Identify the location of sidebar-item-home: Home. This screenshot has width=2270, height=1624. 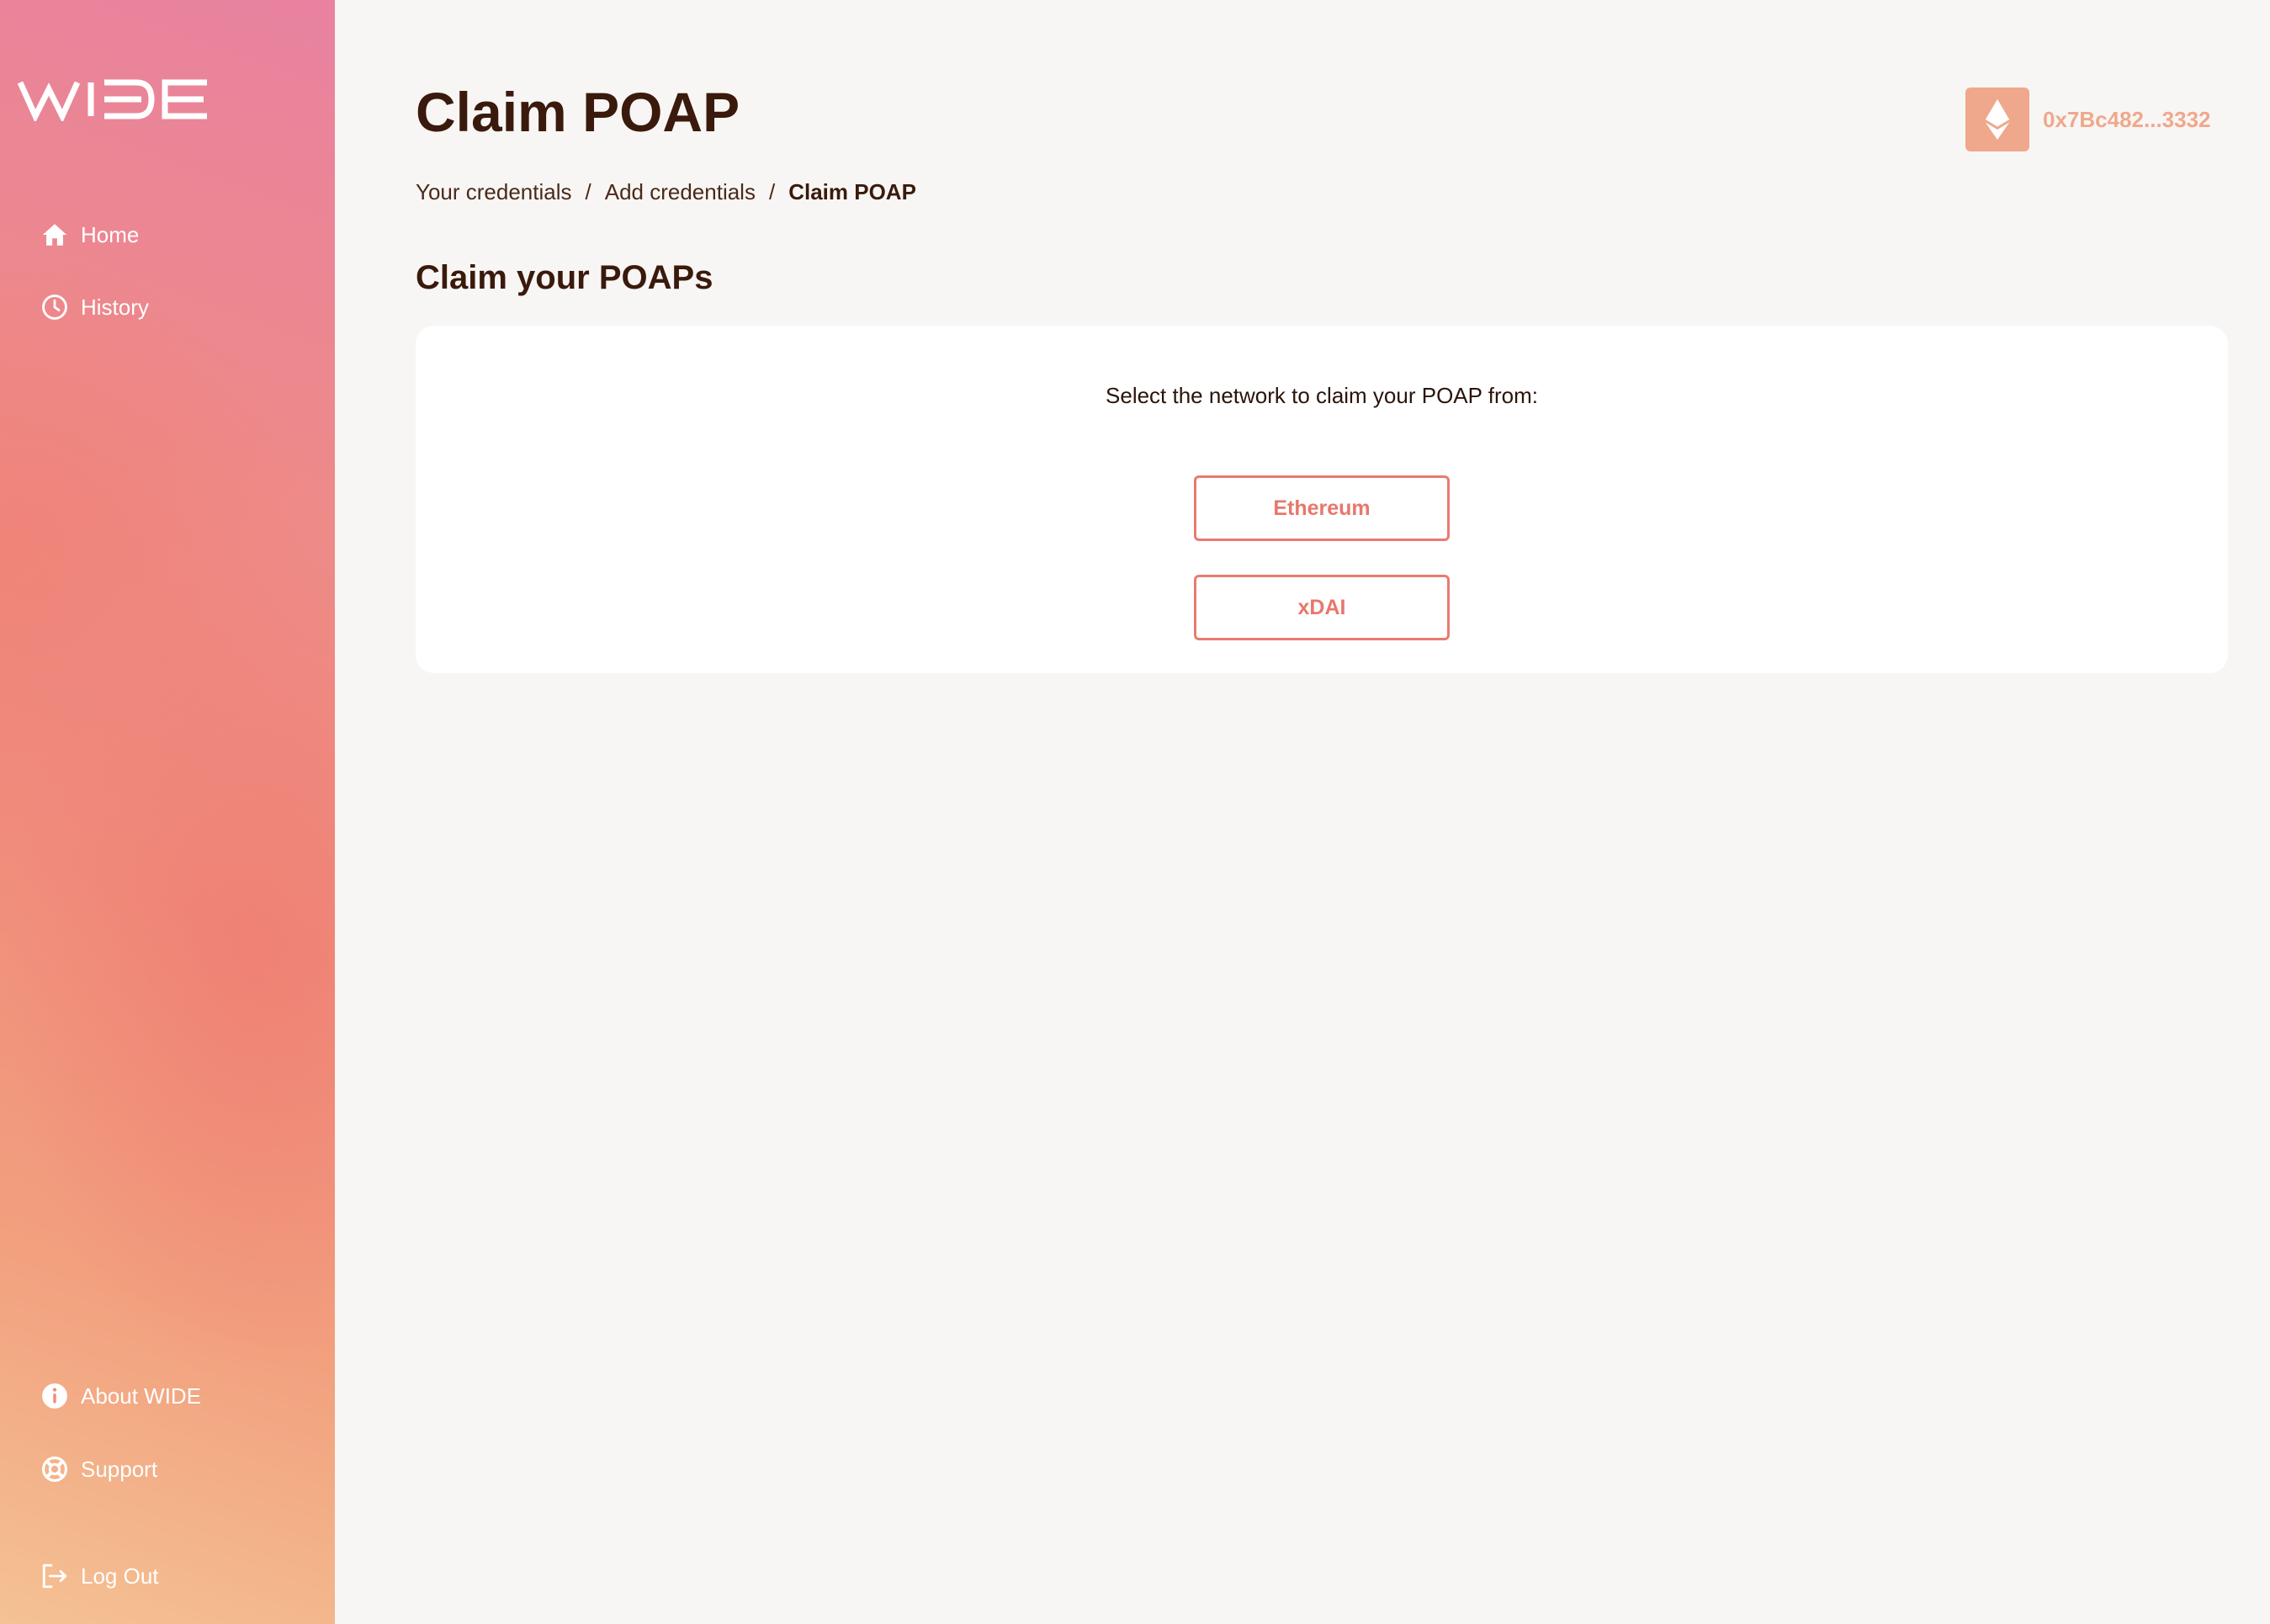
(89, 234).